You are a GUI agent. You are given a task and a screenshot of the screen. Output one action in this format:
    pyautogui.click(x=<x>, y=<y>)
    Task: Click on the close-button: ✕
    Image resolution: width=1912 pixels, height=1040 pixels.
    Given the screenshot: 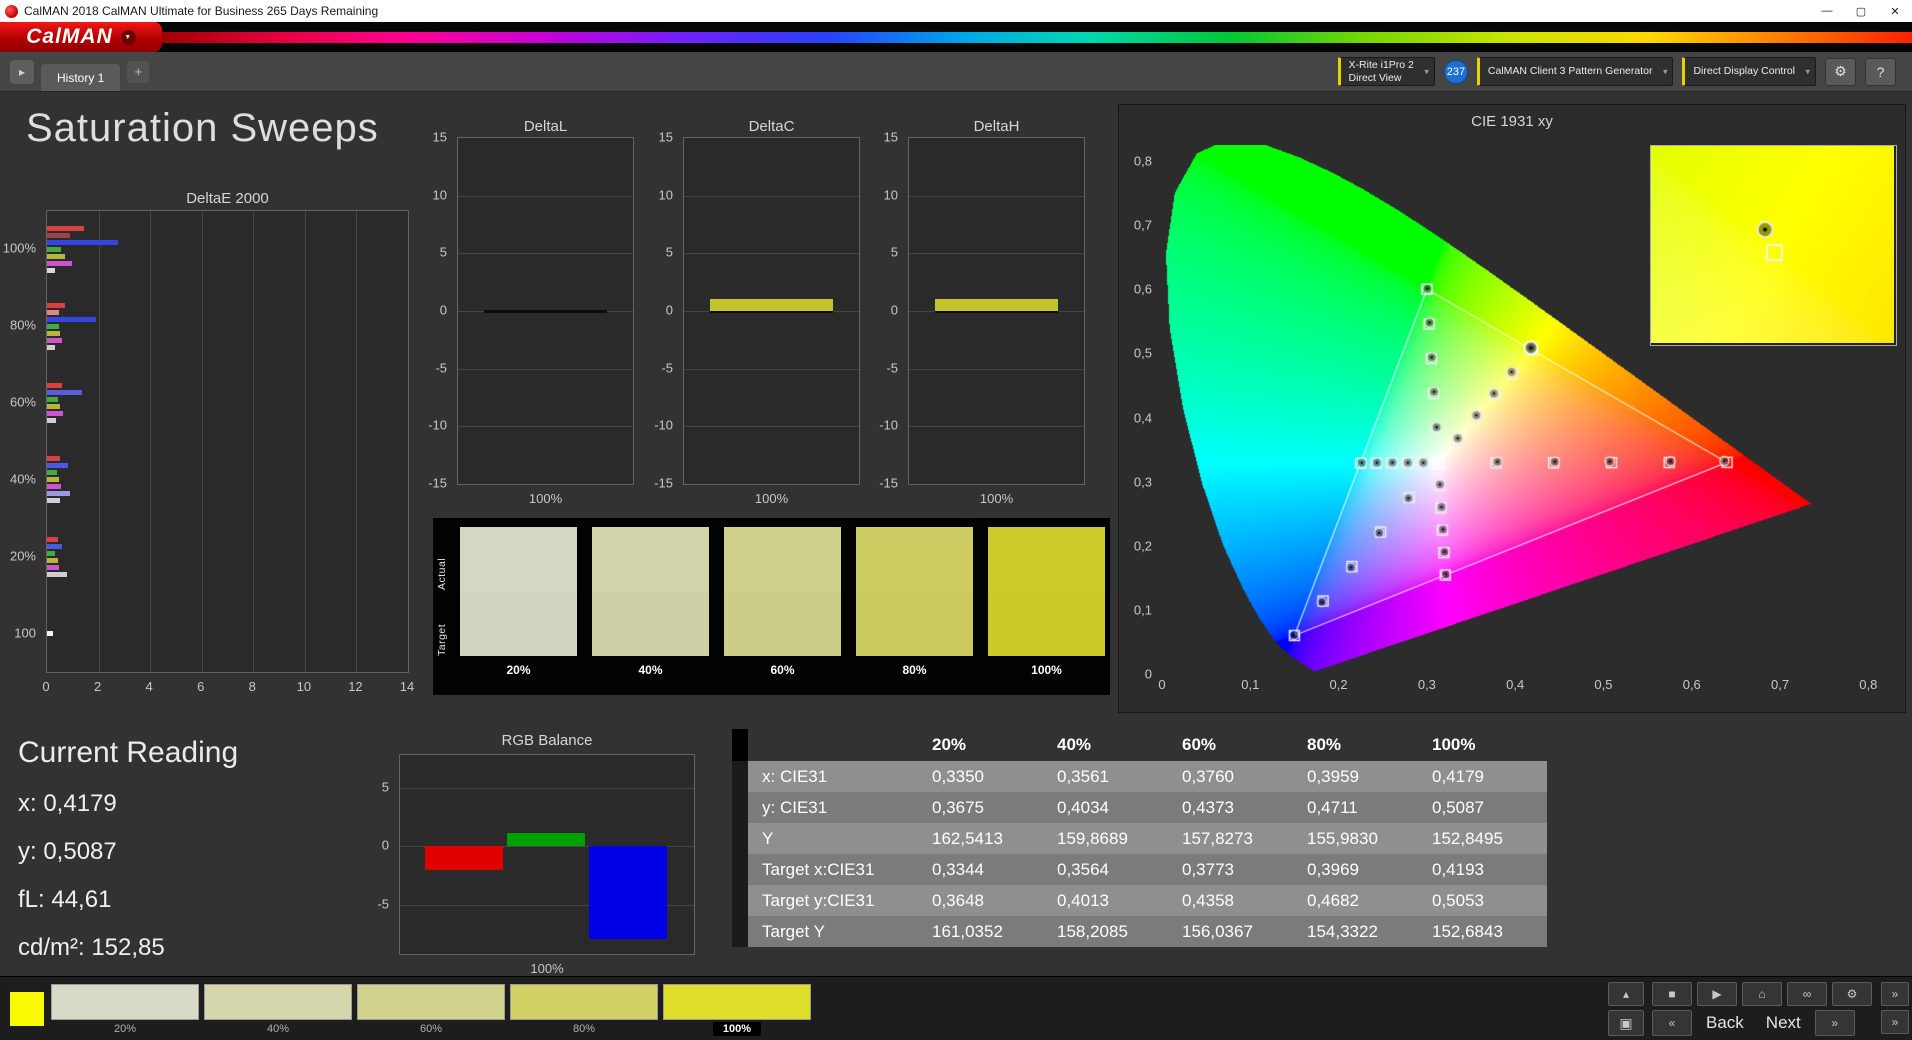 What is the action you would take?
    pyautogui.click(x=1895, y=11)
    